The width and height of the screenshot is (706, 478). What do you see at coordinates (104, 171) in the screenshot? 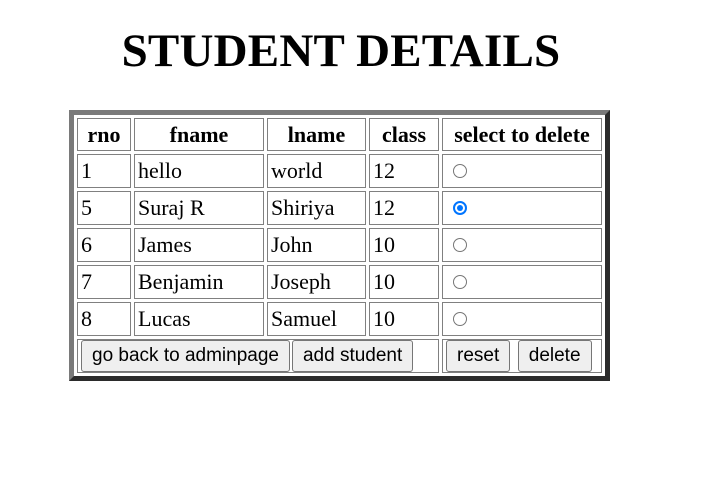
I see `cell-rno: 1` at bounding box center [104, 171].